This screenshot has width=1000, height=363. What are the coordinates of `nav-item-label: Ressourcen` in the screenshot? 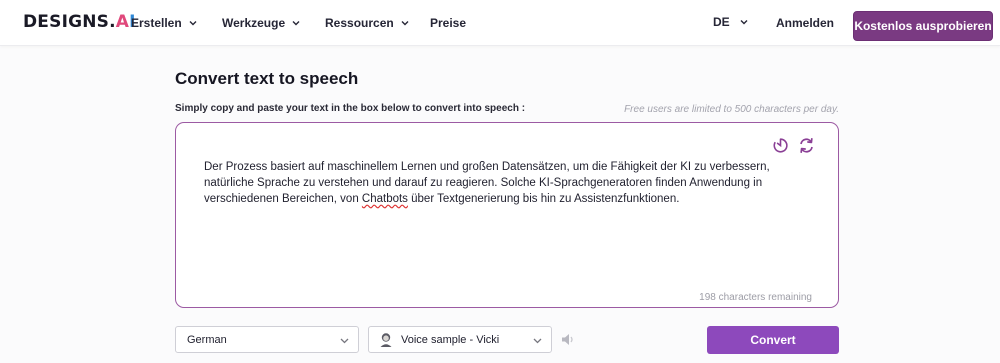 It's located at (359, 23).